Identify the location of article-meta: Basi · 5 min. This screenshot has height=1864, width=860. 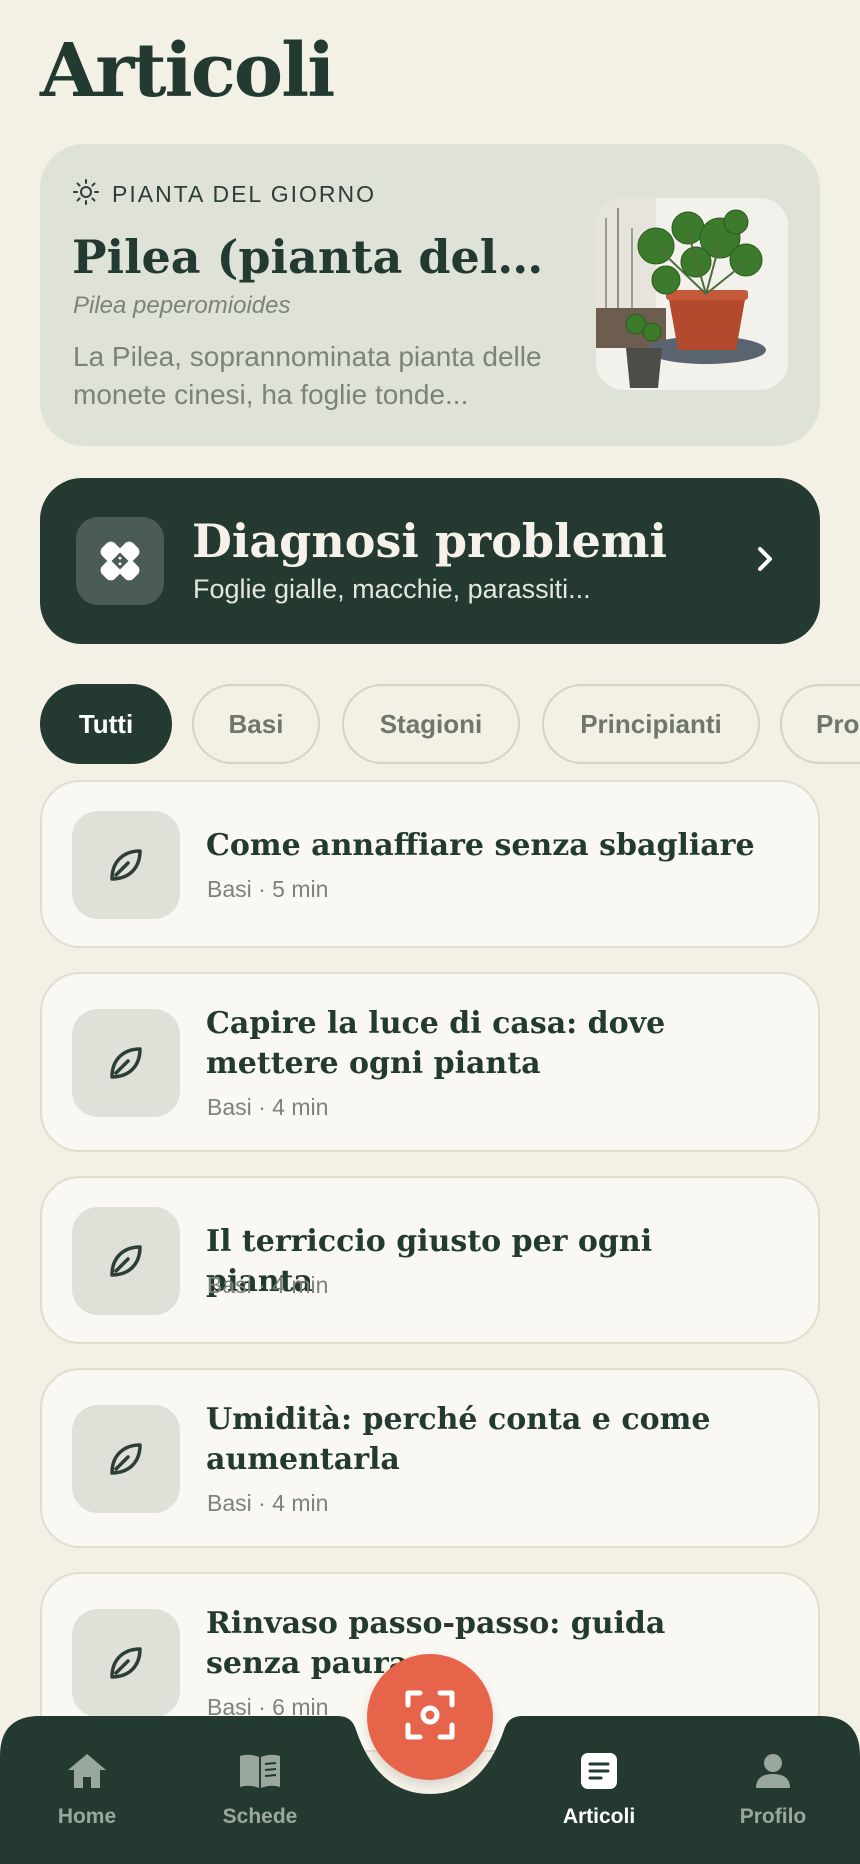
(268, 889).